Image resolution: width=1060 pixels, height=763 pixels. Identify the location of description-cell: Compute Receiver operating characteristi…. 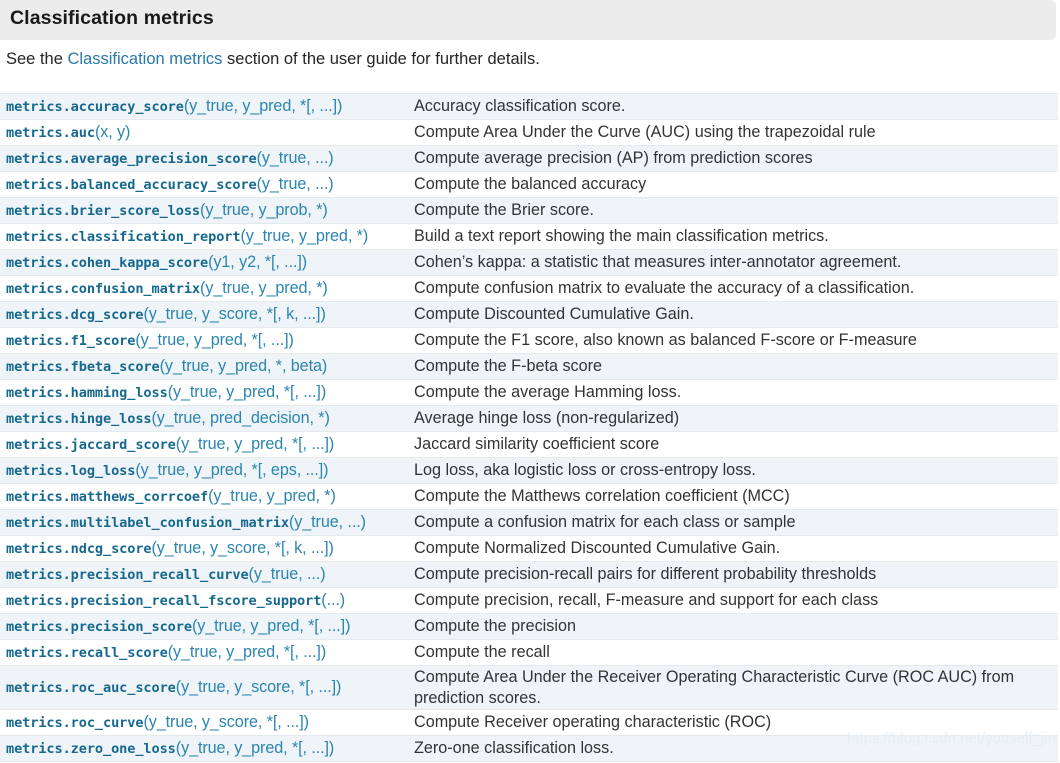
(733, 722).